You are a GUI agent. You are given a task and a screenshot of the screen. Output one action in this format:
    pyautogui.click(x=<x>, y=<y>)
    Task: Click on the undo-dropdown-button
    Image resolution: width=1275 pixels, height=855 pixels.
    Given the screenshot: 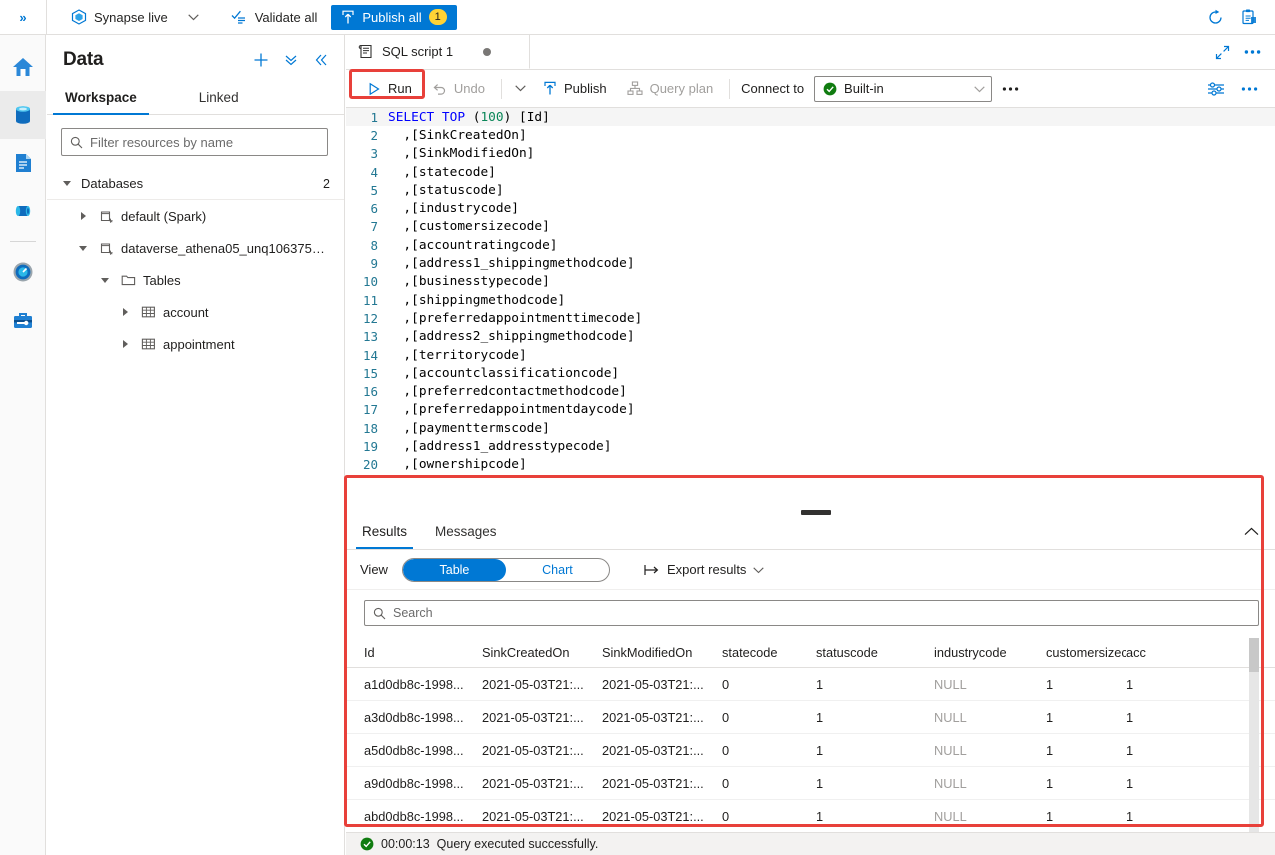 What is the action you would take?
    pyautogui.click(x=520, y=89)
    